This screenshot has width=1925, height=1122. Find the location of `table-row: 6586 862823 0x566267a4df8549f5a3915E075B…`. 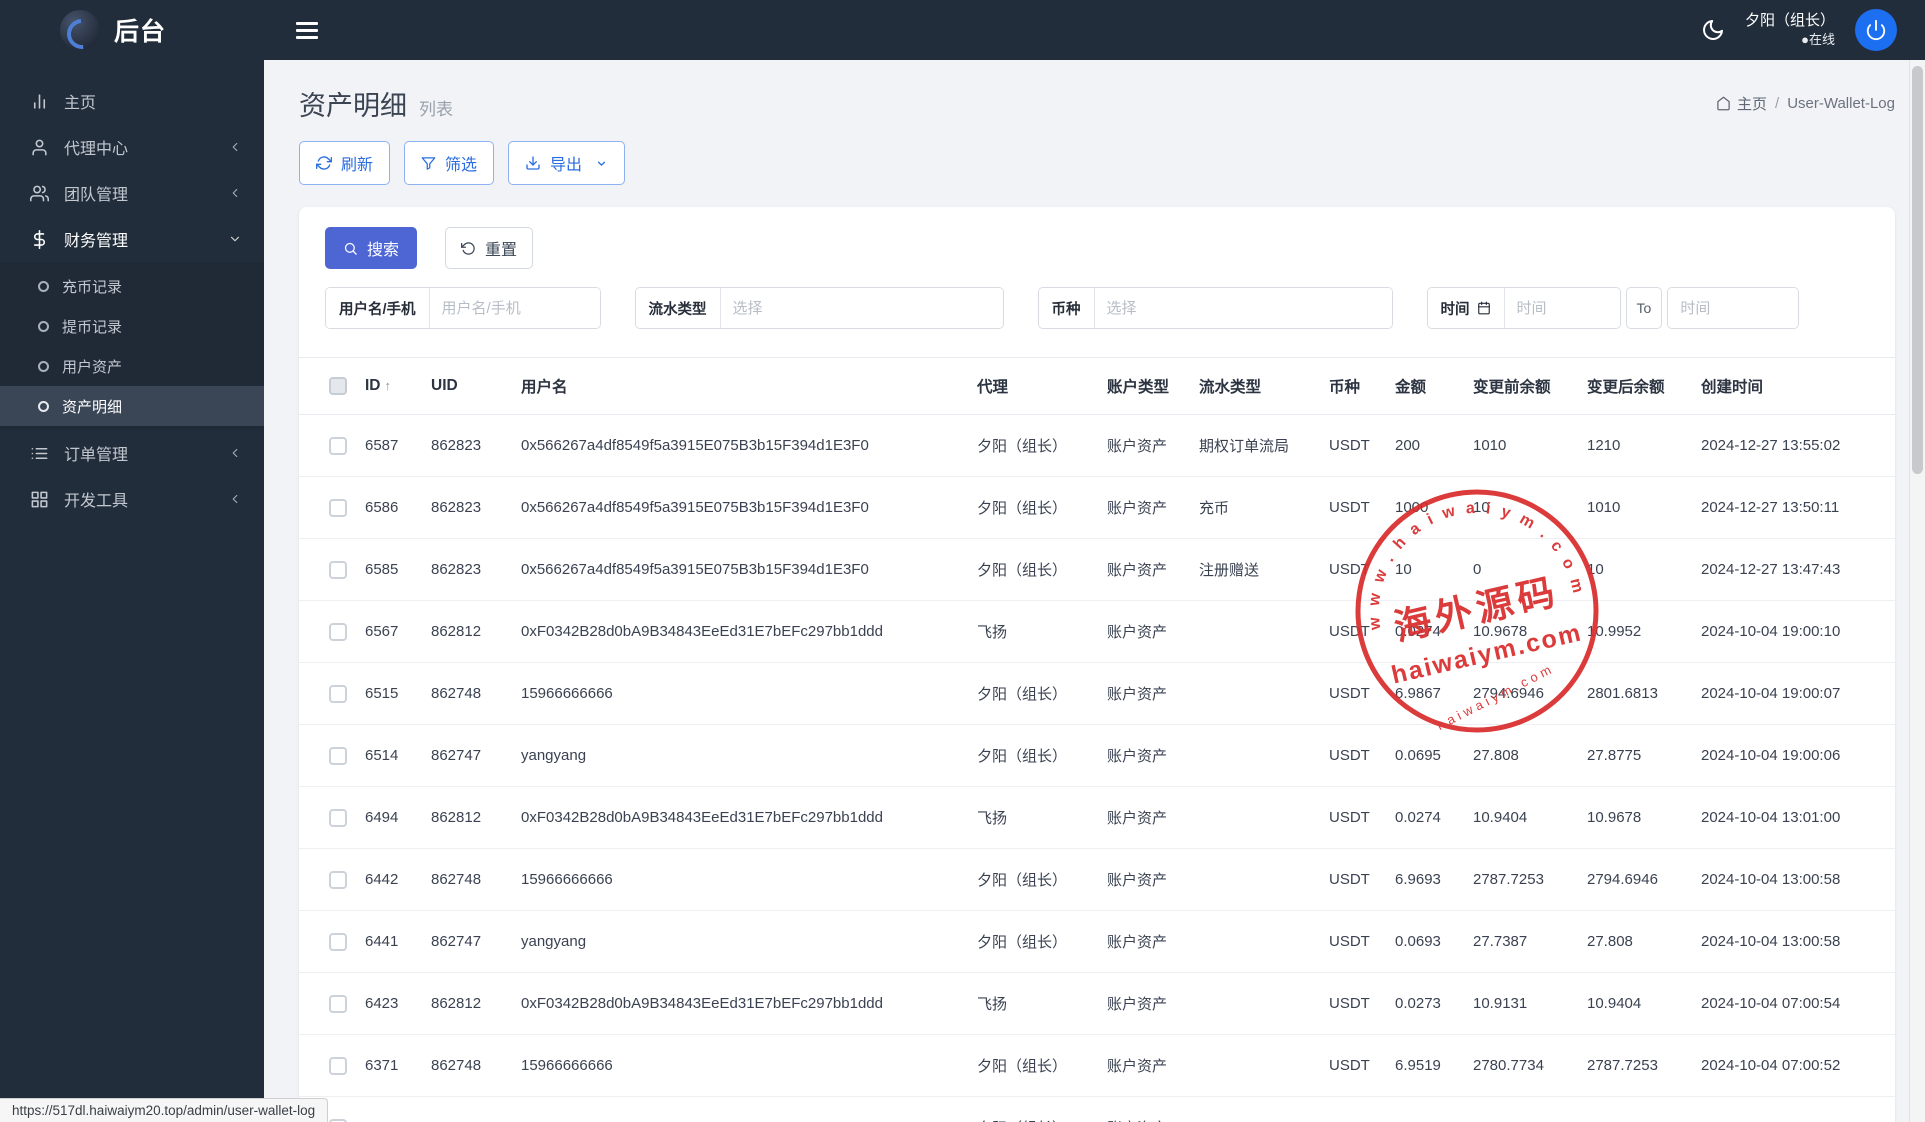

table-row: 6586 862823 0x566267a4df8549f5a3915E075B… is located at coordinates (1097, 507).